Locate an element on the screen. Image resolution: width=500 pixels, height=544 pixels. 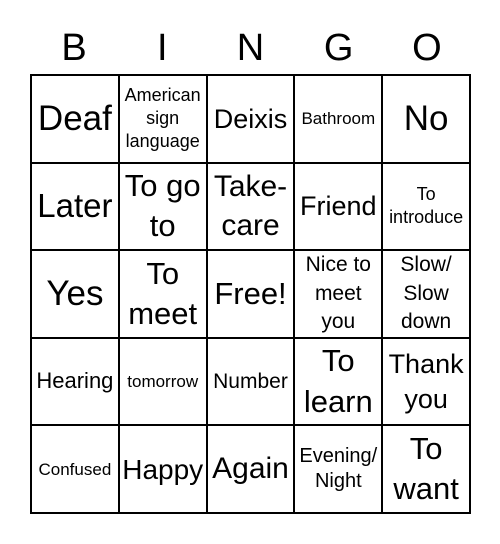
bingo-cell: No is located at coordinates (426, 119).